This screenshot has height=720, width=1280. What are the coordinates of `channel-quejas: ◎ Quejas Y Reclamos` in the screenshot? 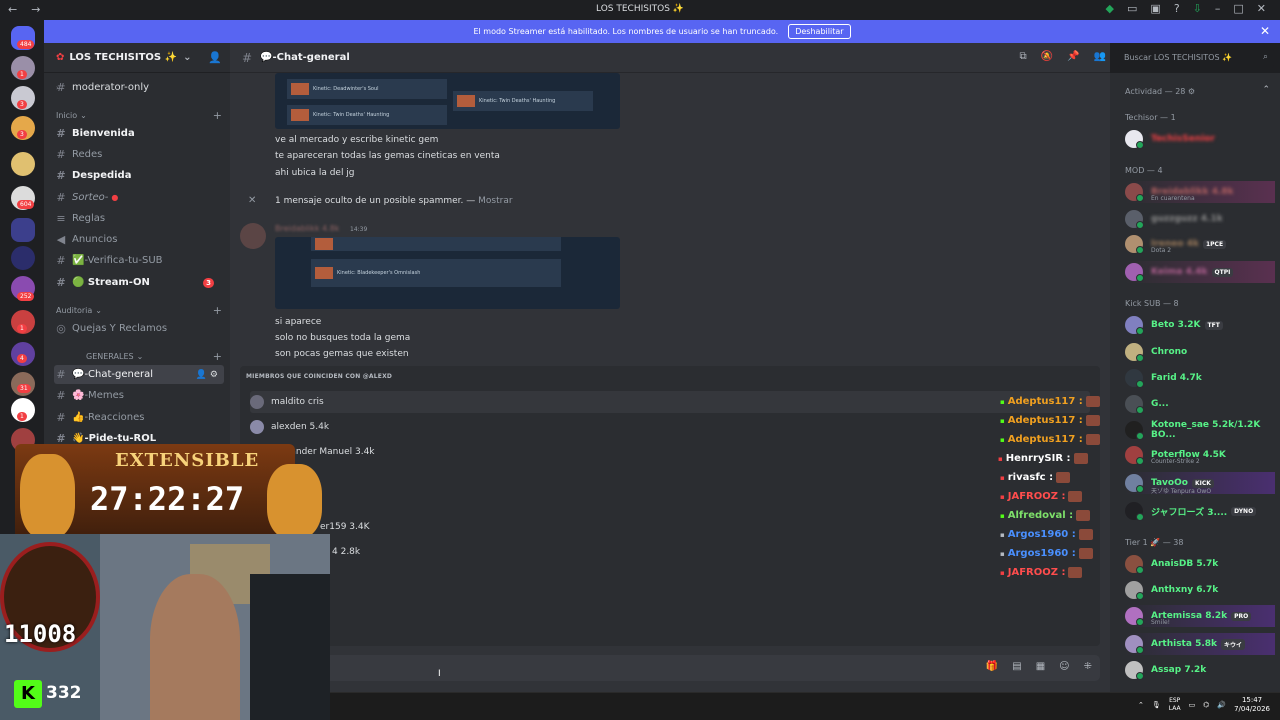 It's located at (139, 328).